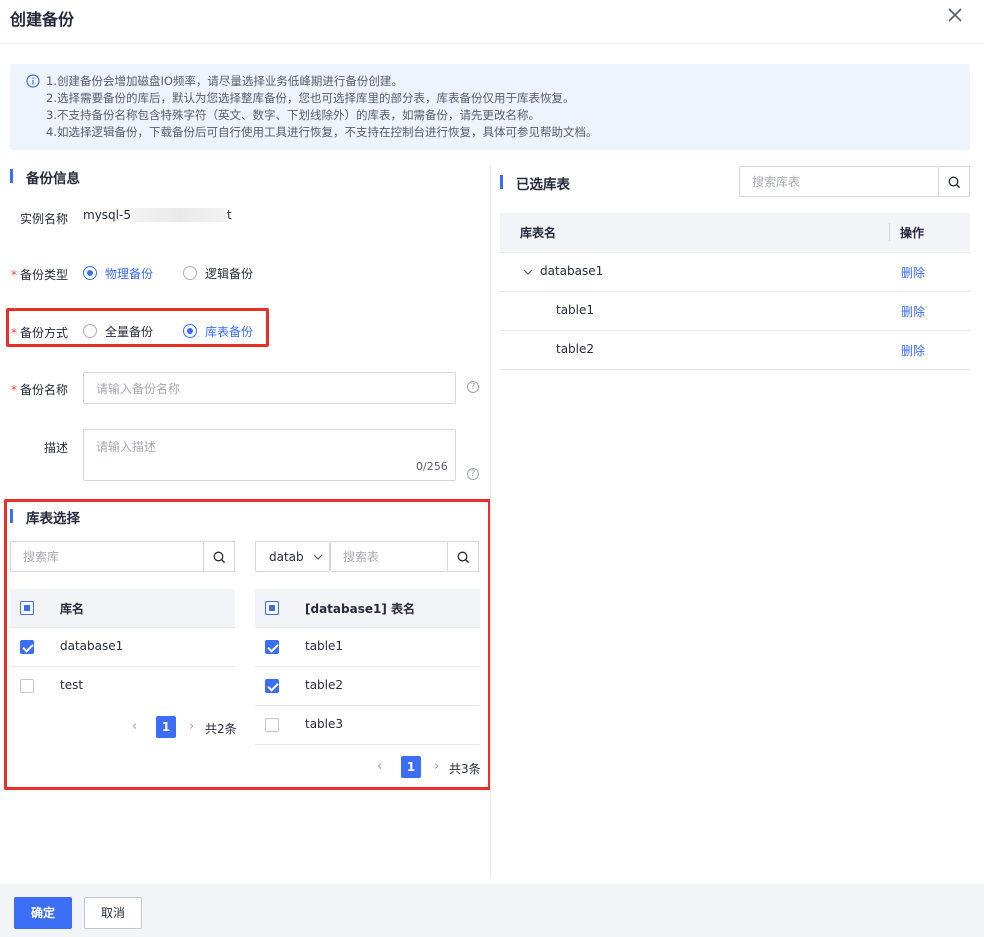 Image resolution: width=984 pixels, height=937 pixels. I want to click on selected-row: table2 删除, so click(735, 350).